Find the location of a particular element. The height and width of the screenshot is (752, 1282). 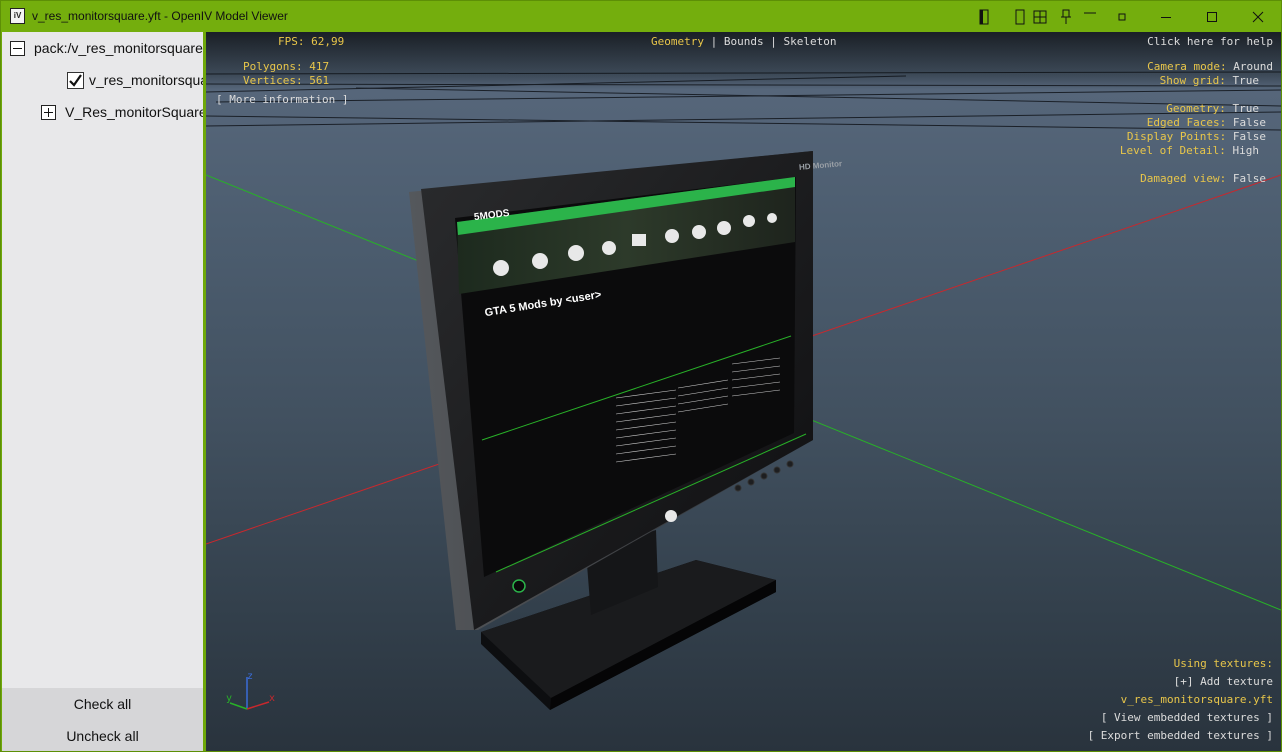

maximize-icon is located at coordinates (1212, 16).